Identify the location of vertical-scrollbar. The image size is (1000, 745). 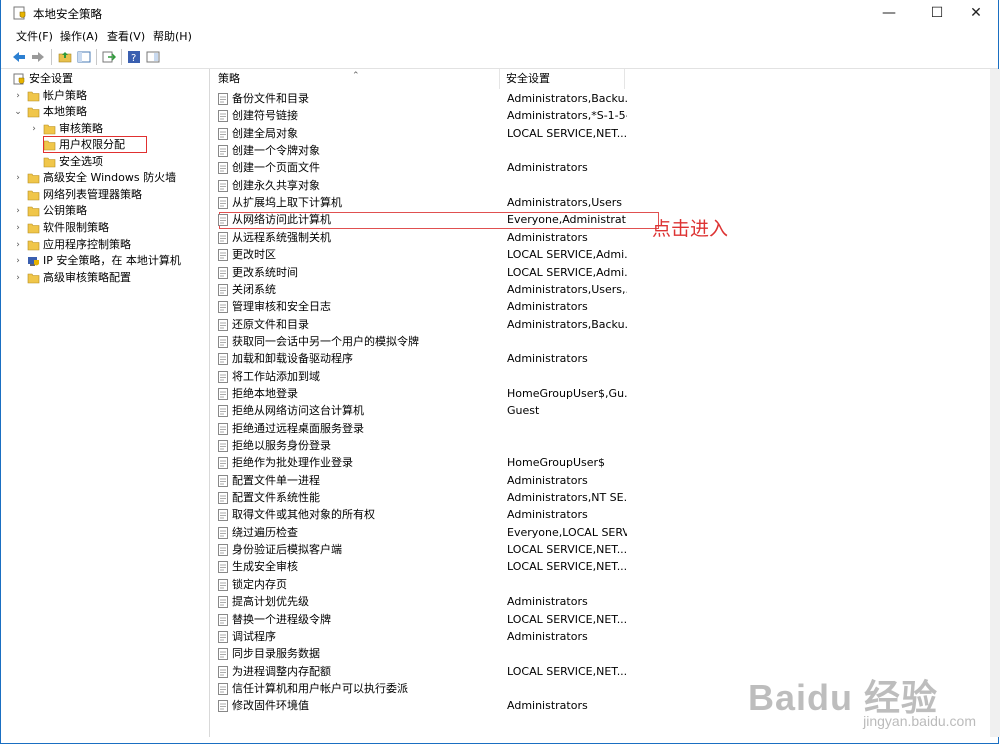
(995, 403).